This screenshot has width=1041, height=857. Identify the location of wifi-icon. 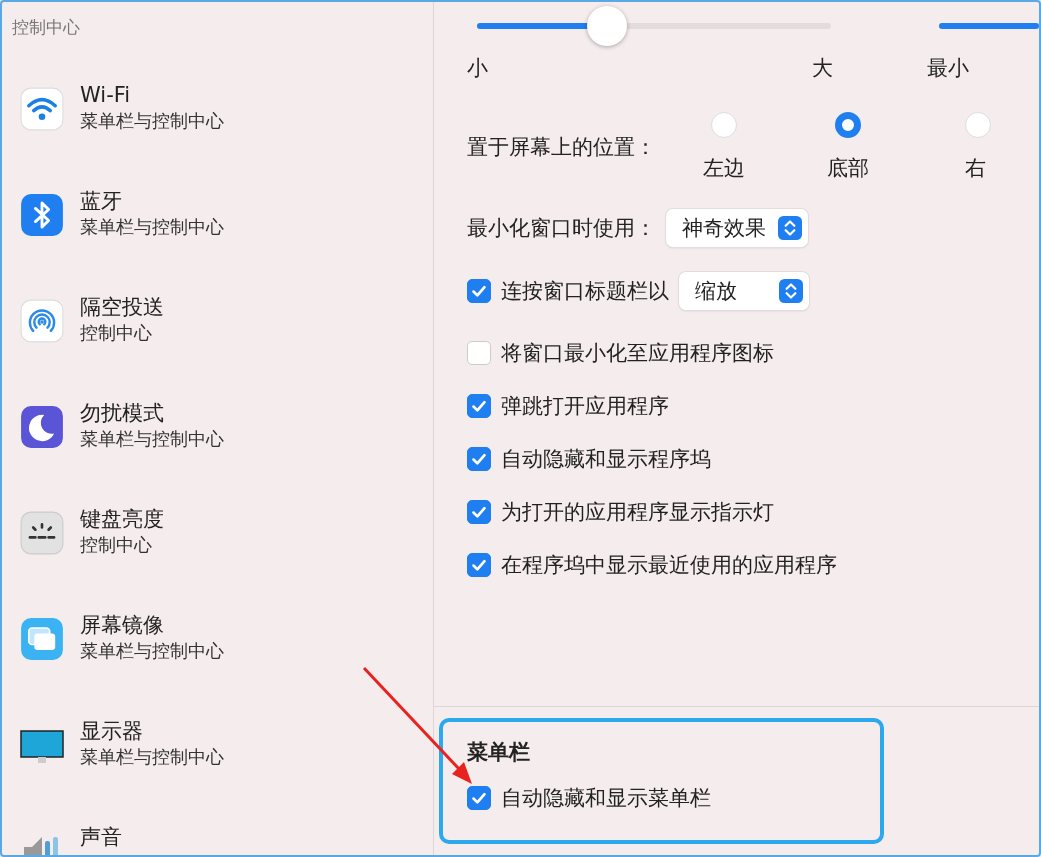
(42, 109).